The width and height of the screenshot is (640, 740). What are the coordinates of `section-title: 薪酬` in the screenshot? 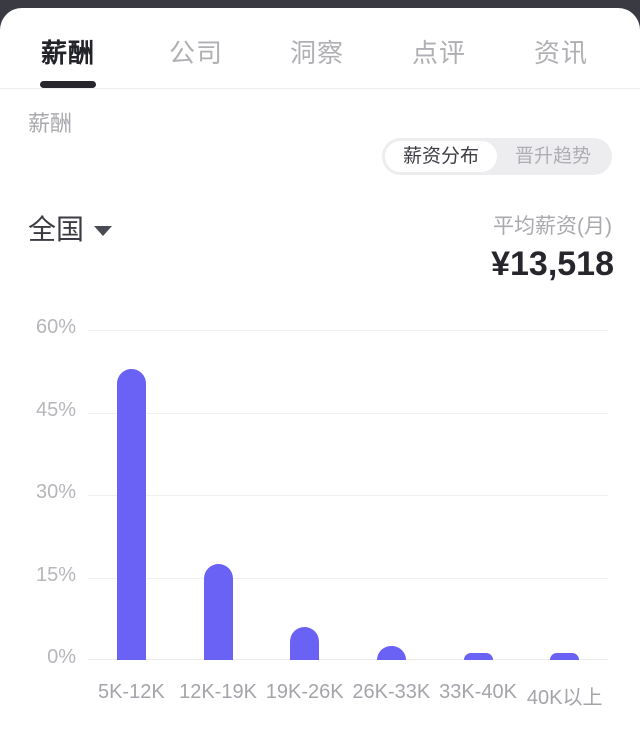 It's located at (50, 123).